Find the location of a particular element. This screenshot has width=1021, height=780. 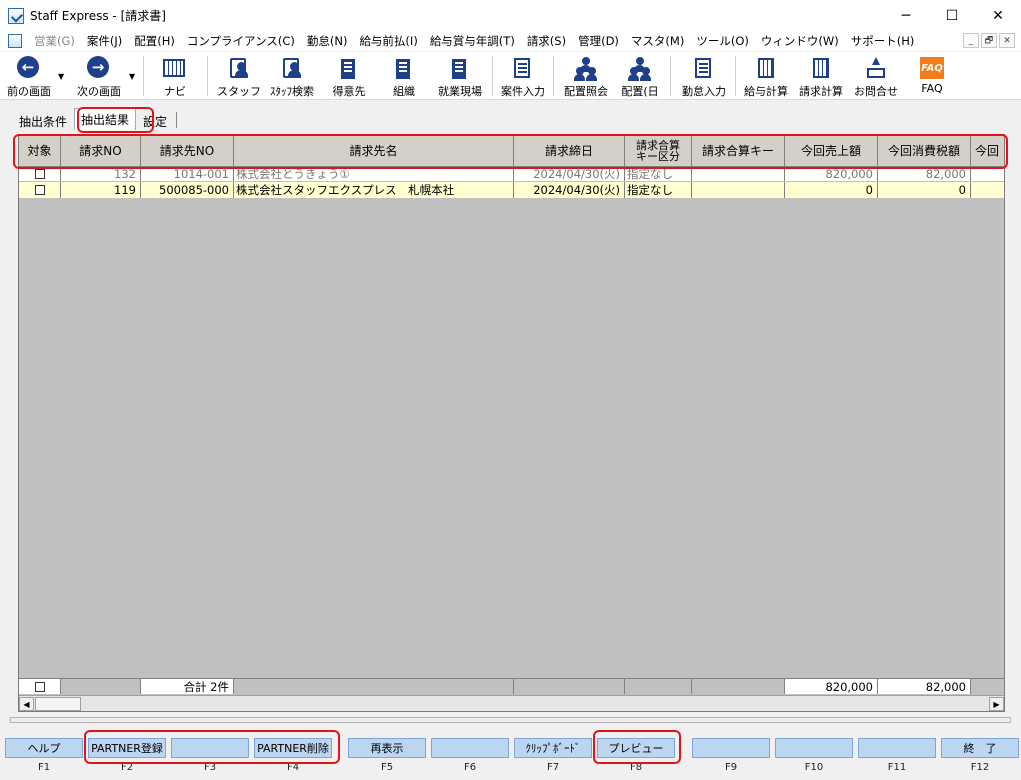

keyboard-icon is located at coordinates (175, 68).